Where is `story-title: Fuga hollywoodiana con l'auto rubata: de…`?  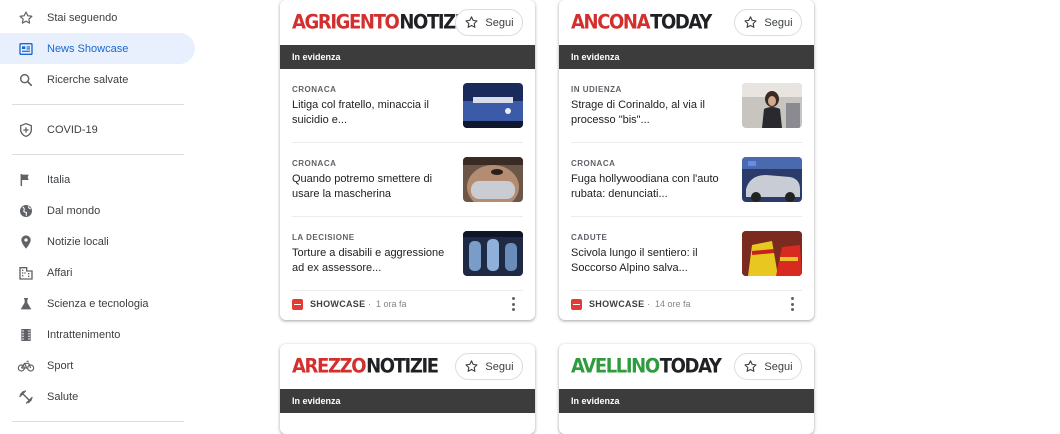 story-title: Fuga hollywoodiana con l'auto rubata: de… is located at coordinates (652, 187).